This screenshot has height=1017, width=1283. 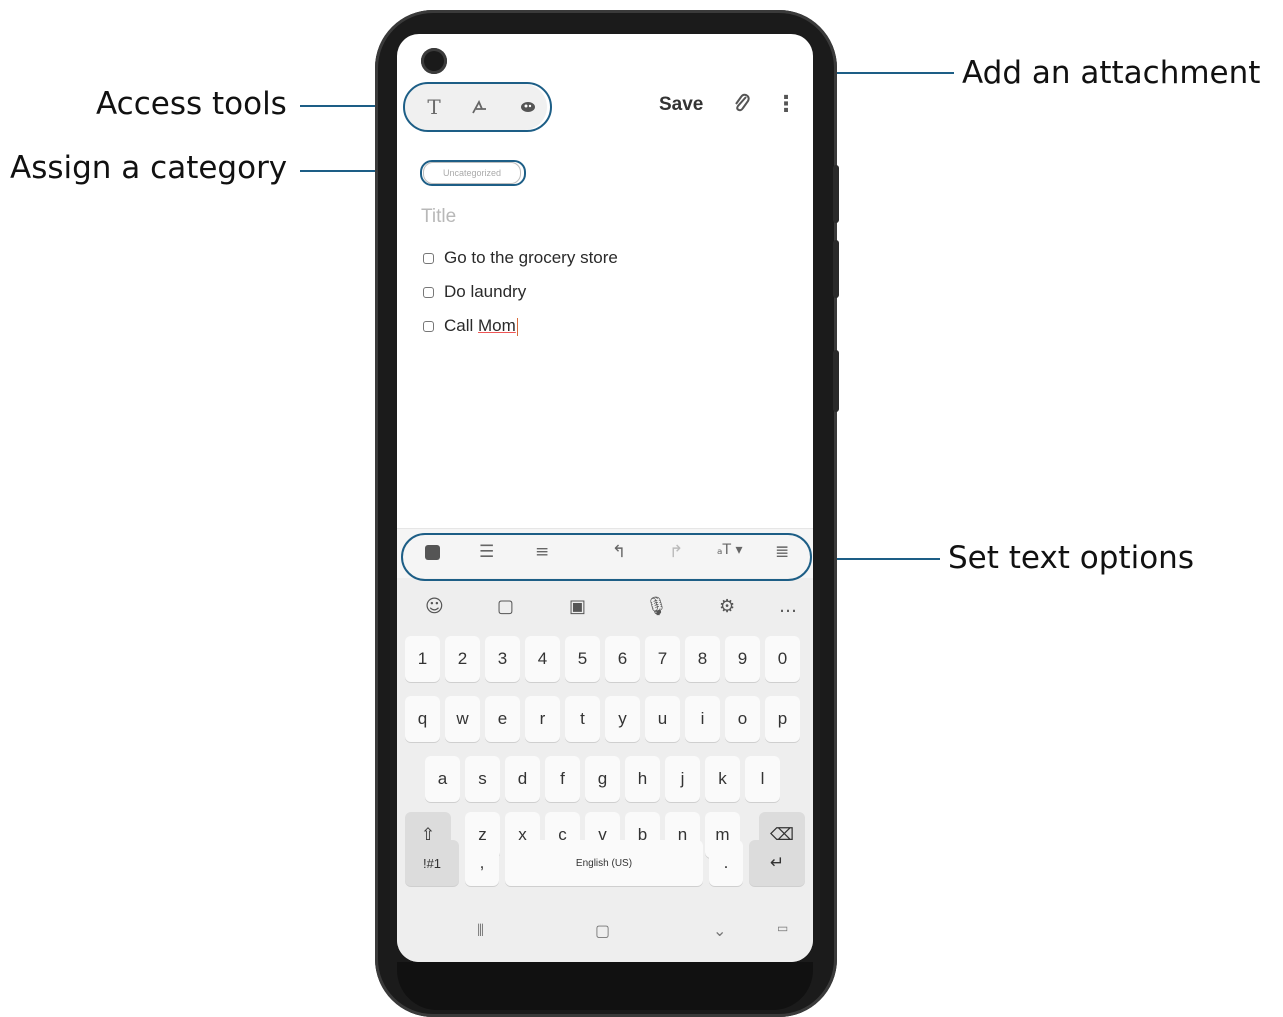 I want to click on enter-key: ↵, so click(x=777, y=863).